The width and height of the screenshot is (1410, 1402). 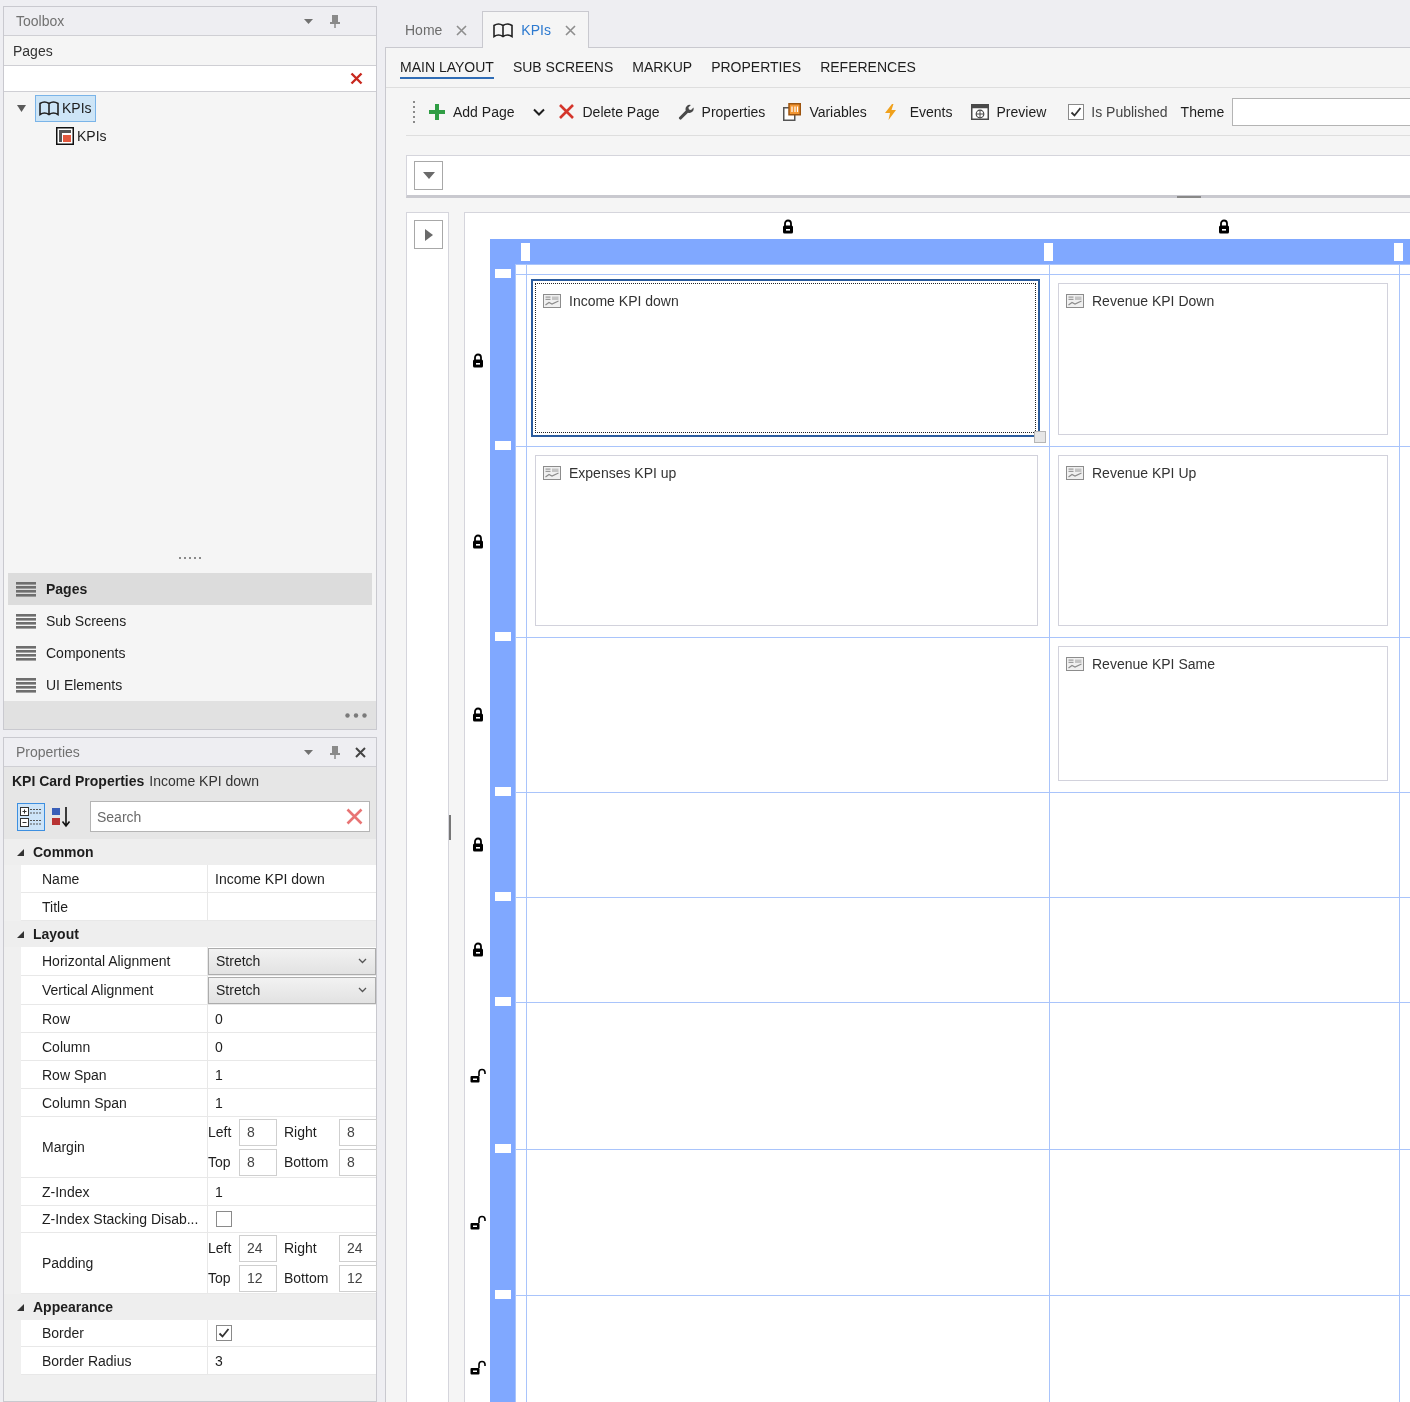 I want to click on view-toggle-button, so click(x=31, y=816).